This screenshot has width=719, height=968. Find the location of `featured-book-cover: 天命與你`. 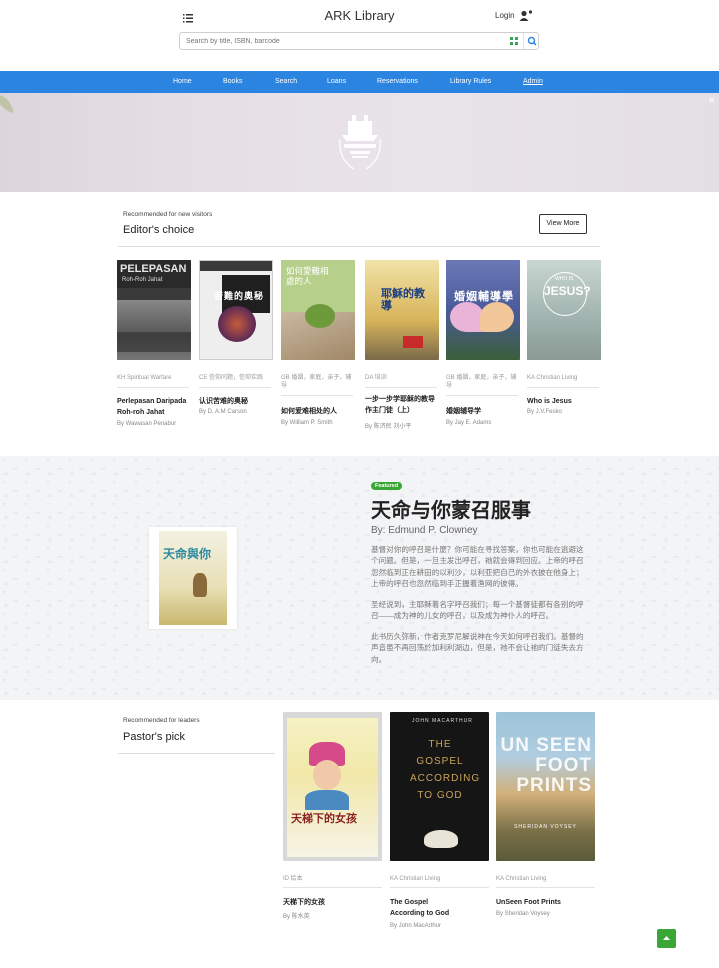

featured-book-cover: 天命與你 is located at coordinates (193, 578).